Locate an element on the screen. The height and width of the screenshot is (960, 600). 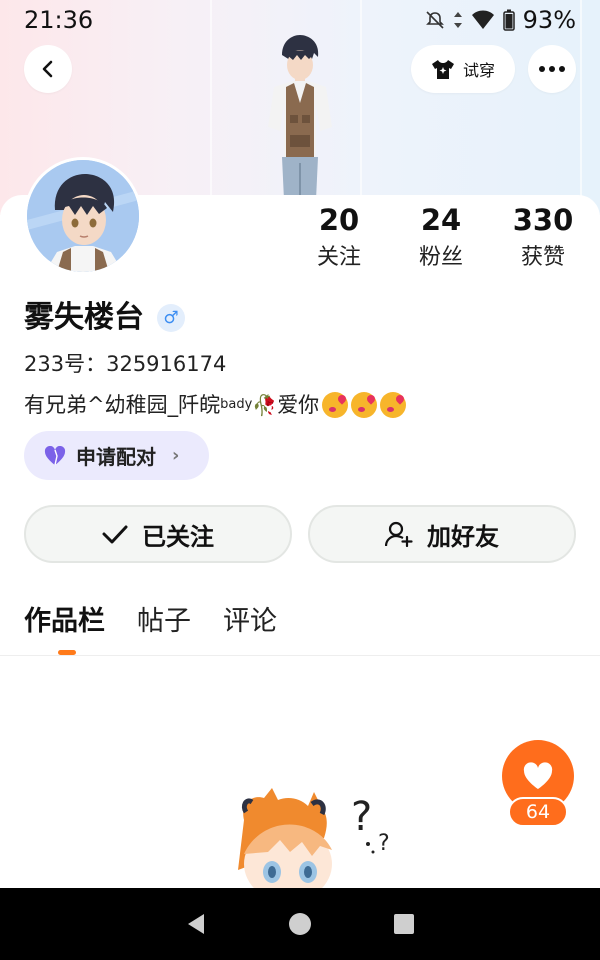
bio-text: 有兄弟^幼稚园_阡皖 is located at coordinates (122, 405).